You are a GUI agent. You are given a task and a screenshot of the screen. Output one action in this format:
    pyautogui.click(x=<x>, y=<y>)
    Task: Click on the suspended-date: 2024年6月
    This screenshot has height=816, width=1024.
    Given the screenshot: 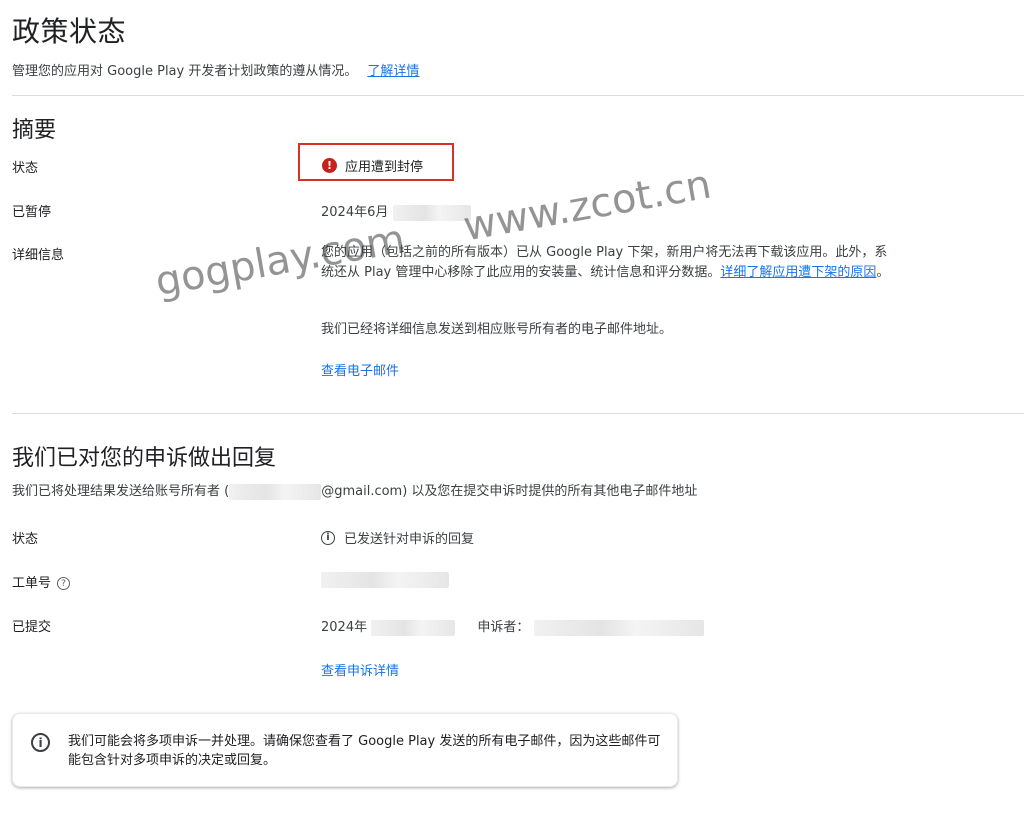 What is the action you would take?
    pyautogui.click(x=355, y=212)
    